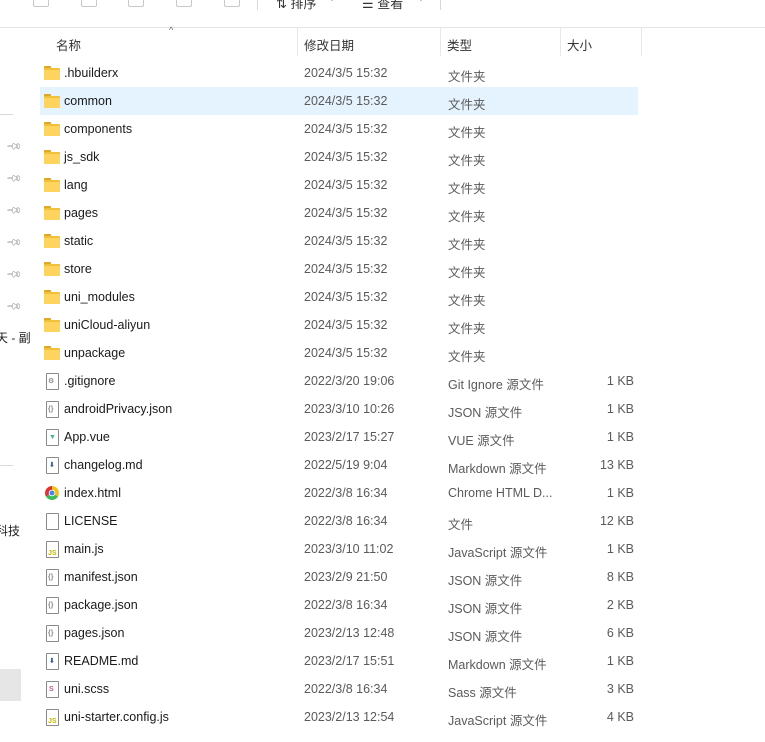 The width and height of the screenshot is (765, 742). Describe the element at coordinates (89, 3) in the screenshot. I see `copy-icon` at that location.